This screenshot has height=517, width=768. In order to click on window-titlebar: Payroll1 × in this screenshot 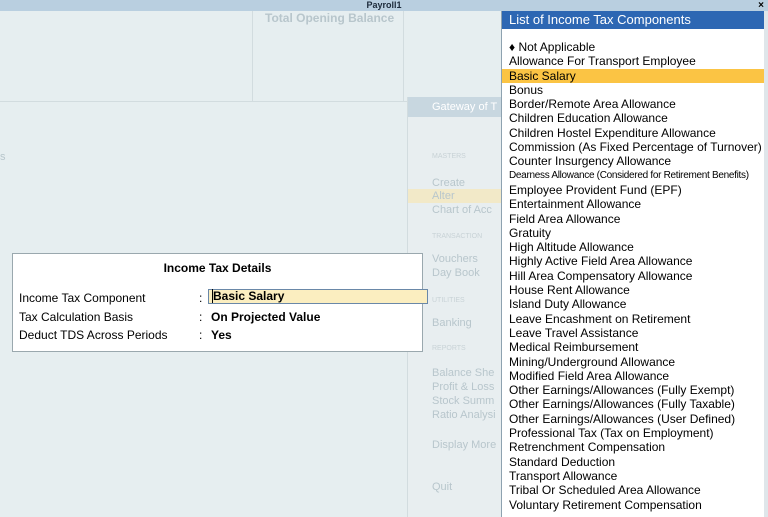, I will do `click(384, 5)`.